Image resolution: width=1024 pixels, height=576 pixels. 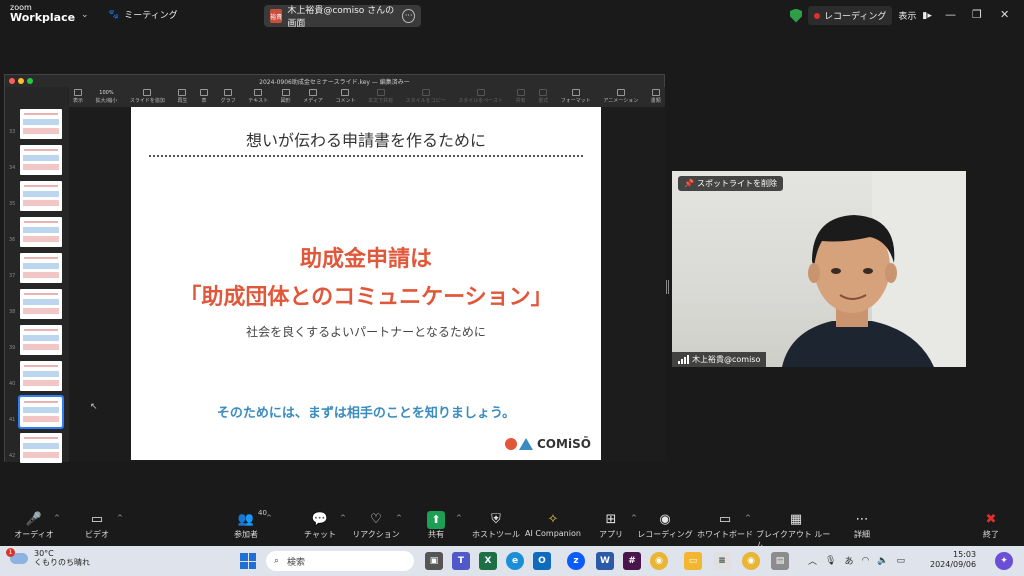 I want to click on toolbar-button-participants: 👥 参加者, so click(x=246, y=525).